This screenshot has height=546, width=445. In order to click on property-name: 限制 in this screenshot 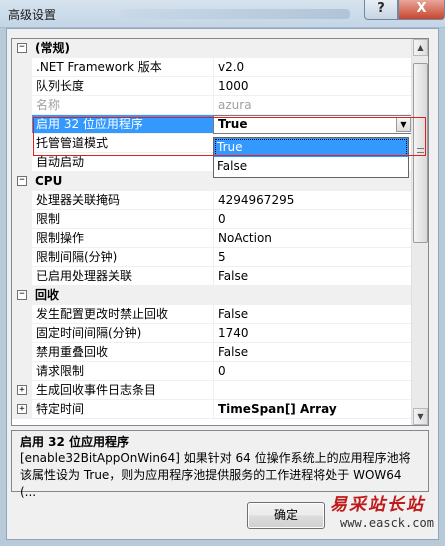, I will do `click(122, 219)`.